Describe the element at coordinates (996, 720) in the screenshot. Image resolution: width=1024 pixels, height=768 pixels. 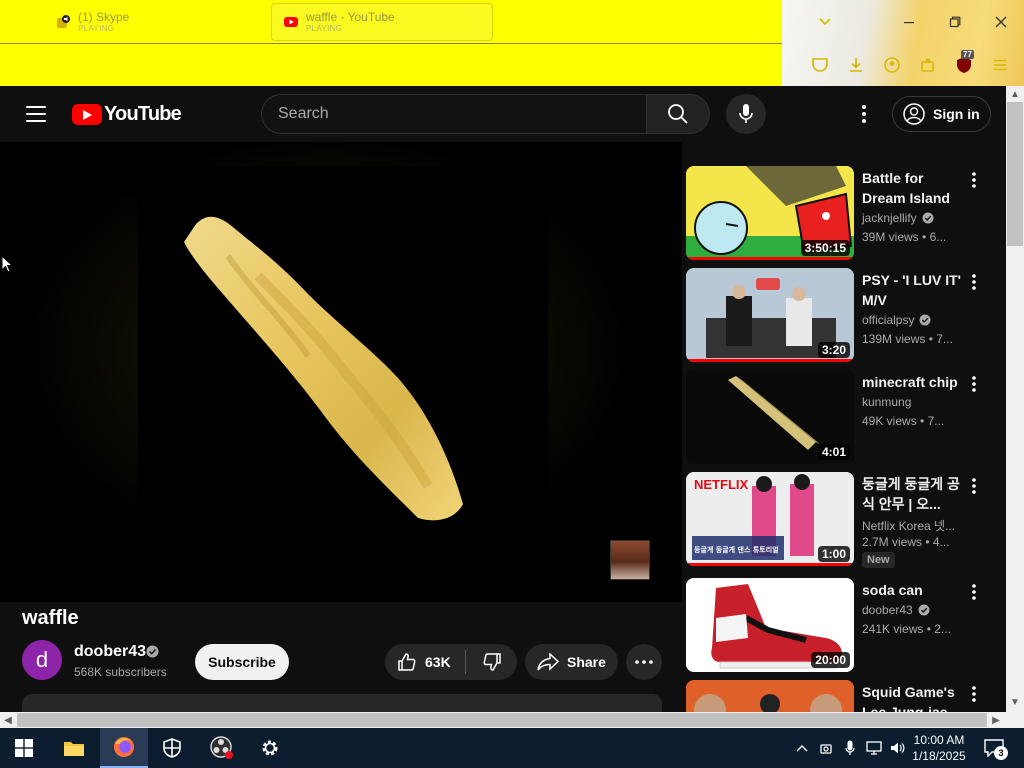
I see `scroll-right-icon: ▶` at that location.